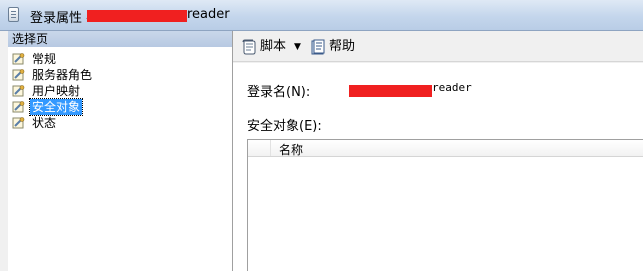  What do you see at coordinates (62, 75) in the screenshot?
I see `page-item-label: 服务器角色` at bounding box center [62, 75].